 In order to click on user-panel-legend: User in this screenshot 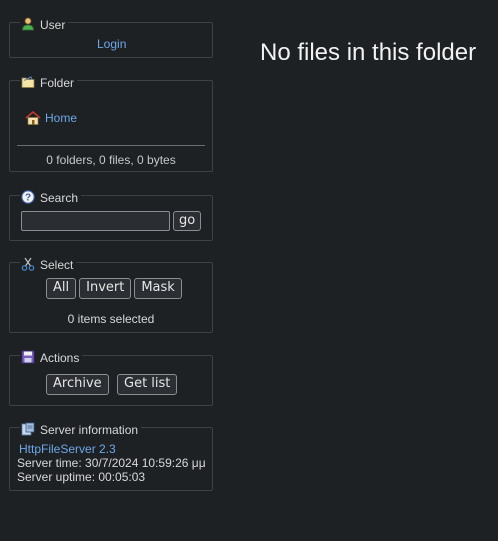, I will do `click(44, 22)`.